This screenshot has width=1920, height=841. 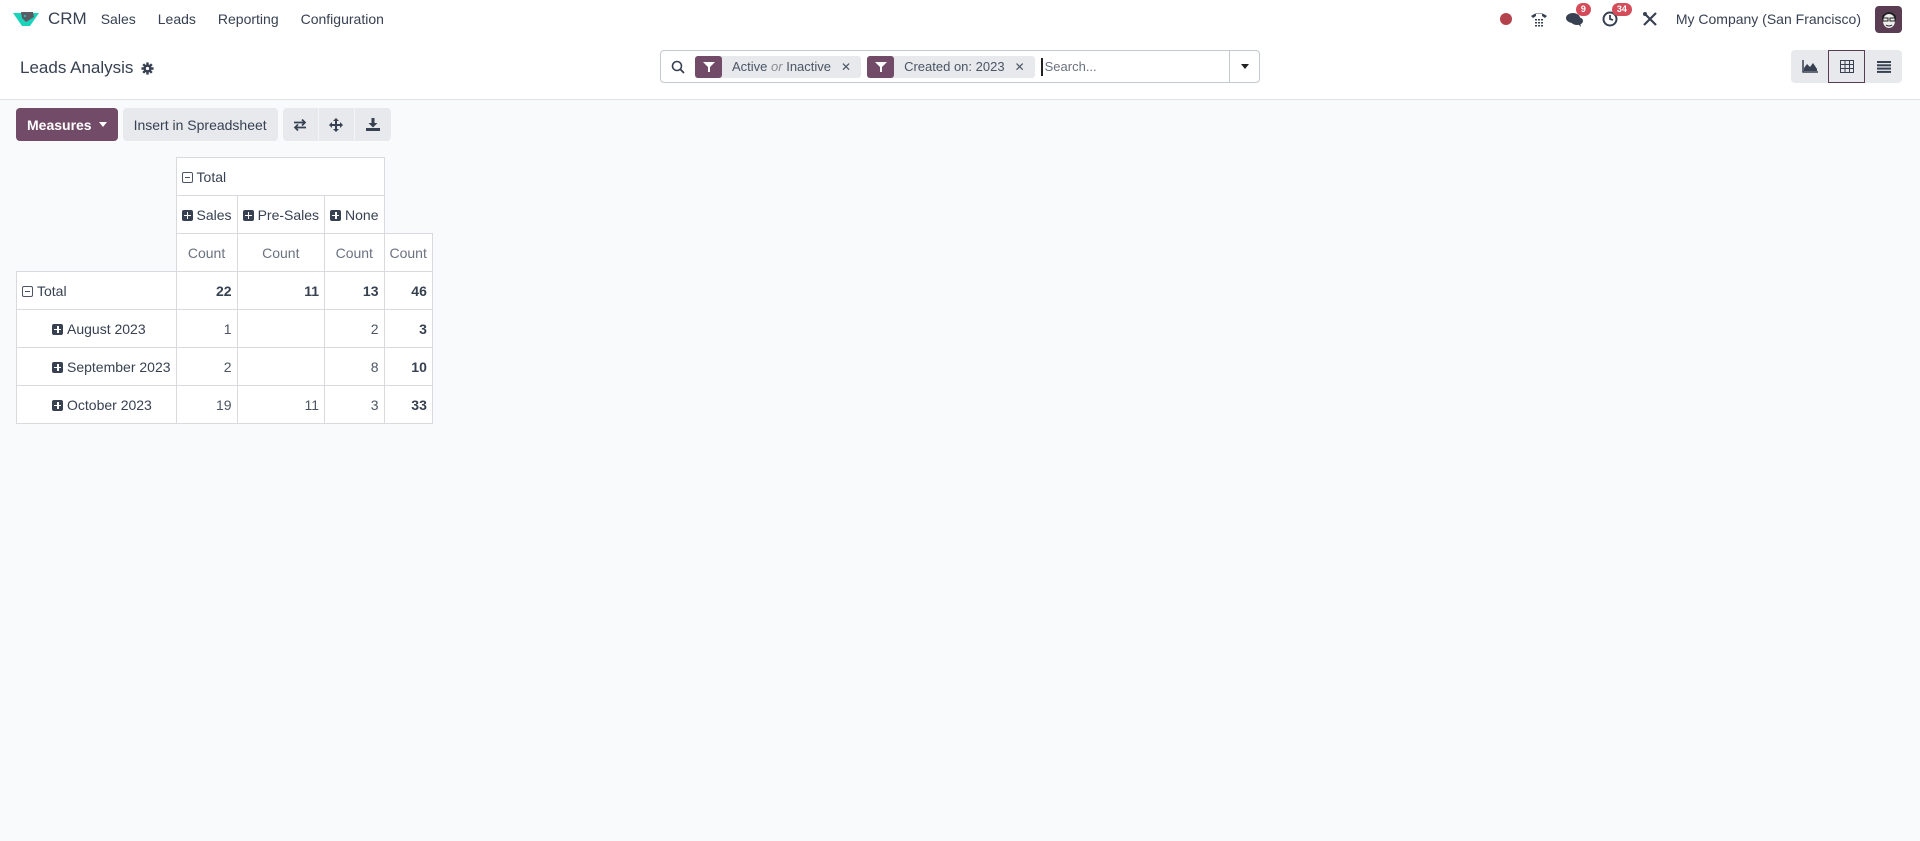 I want to click on col-header-presales: Pre-Sales, so click(x=281, y=214).